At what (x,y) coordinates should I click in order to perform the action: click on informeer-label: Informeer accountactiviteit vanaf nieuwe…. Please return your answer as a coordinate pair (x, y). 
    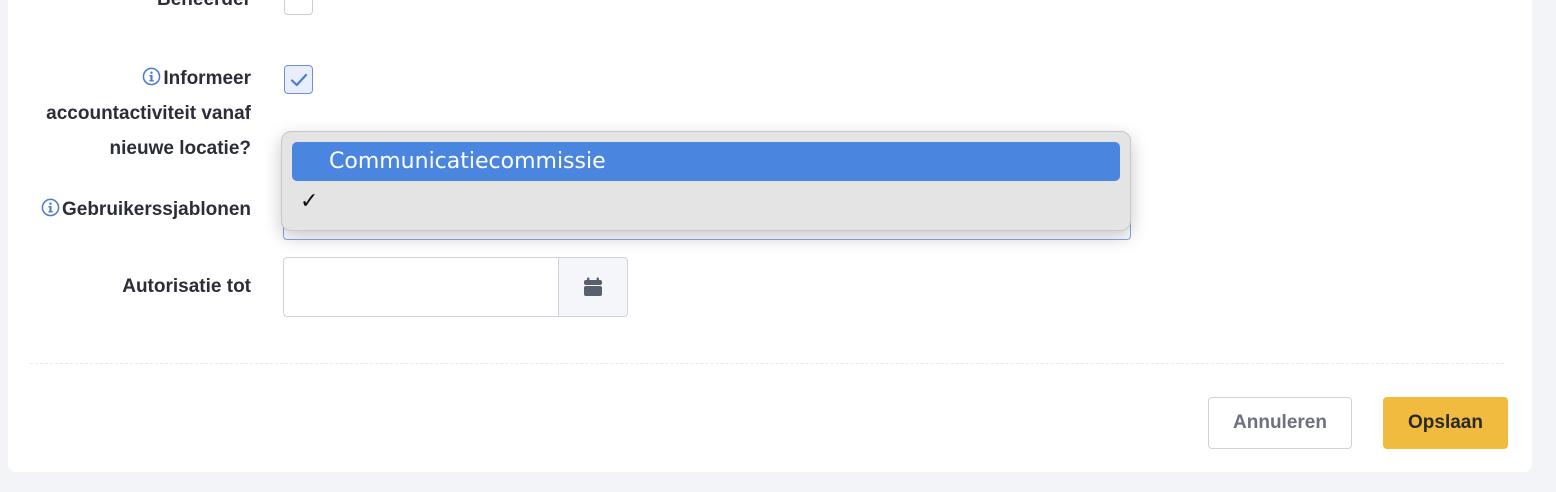
    Looking at the image, I should click on (148, 113).